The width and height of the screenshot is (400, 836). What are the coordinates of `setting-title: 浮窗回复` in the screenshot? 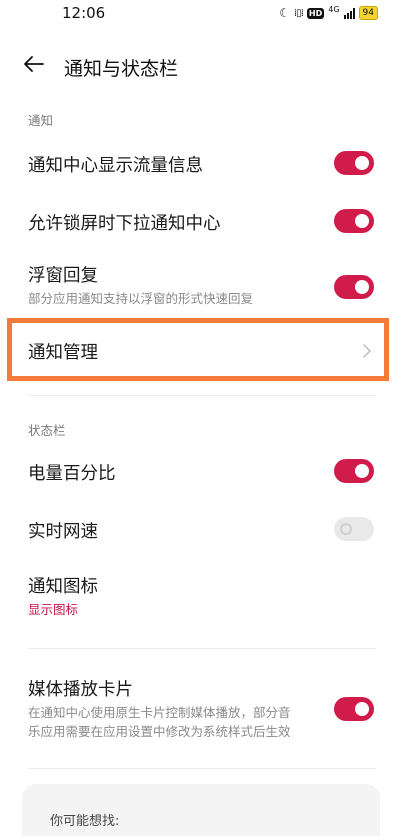 It's located at (63, 276).